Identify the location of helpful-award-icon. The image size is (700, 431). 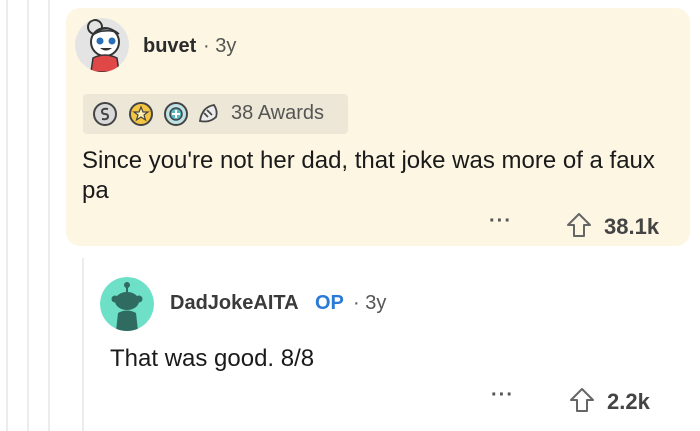
(176, 114).